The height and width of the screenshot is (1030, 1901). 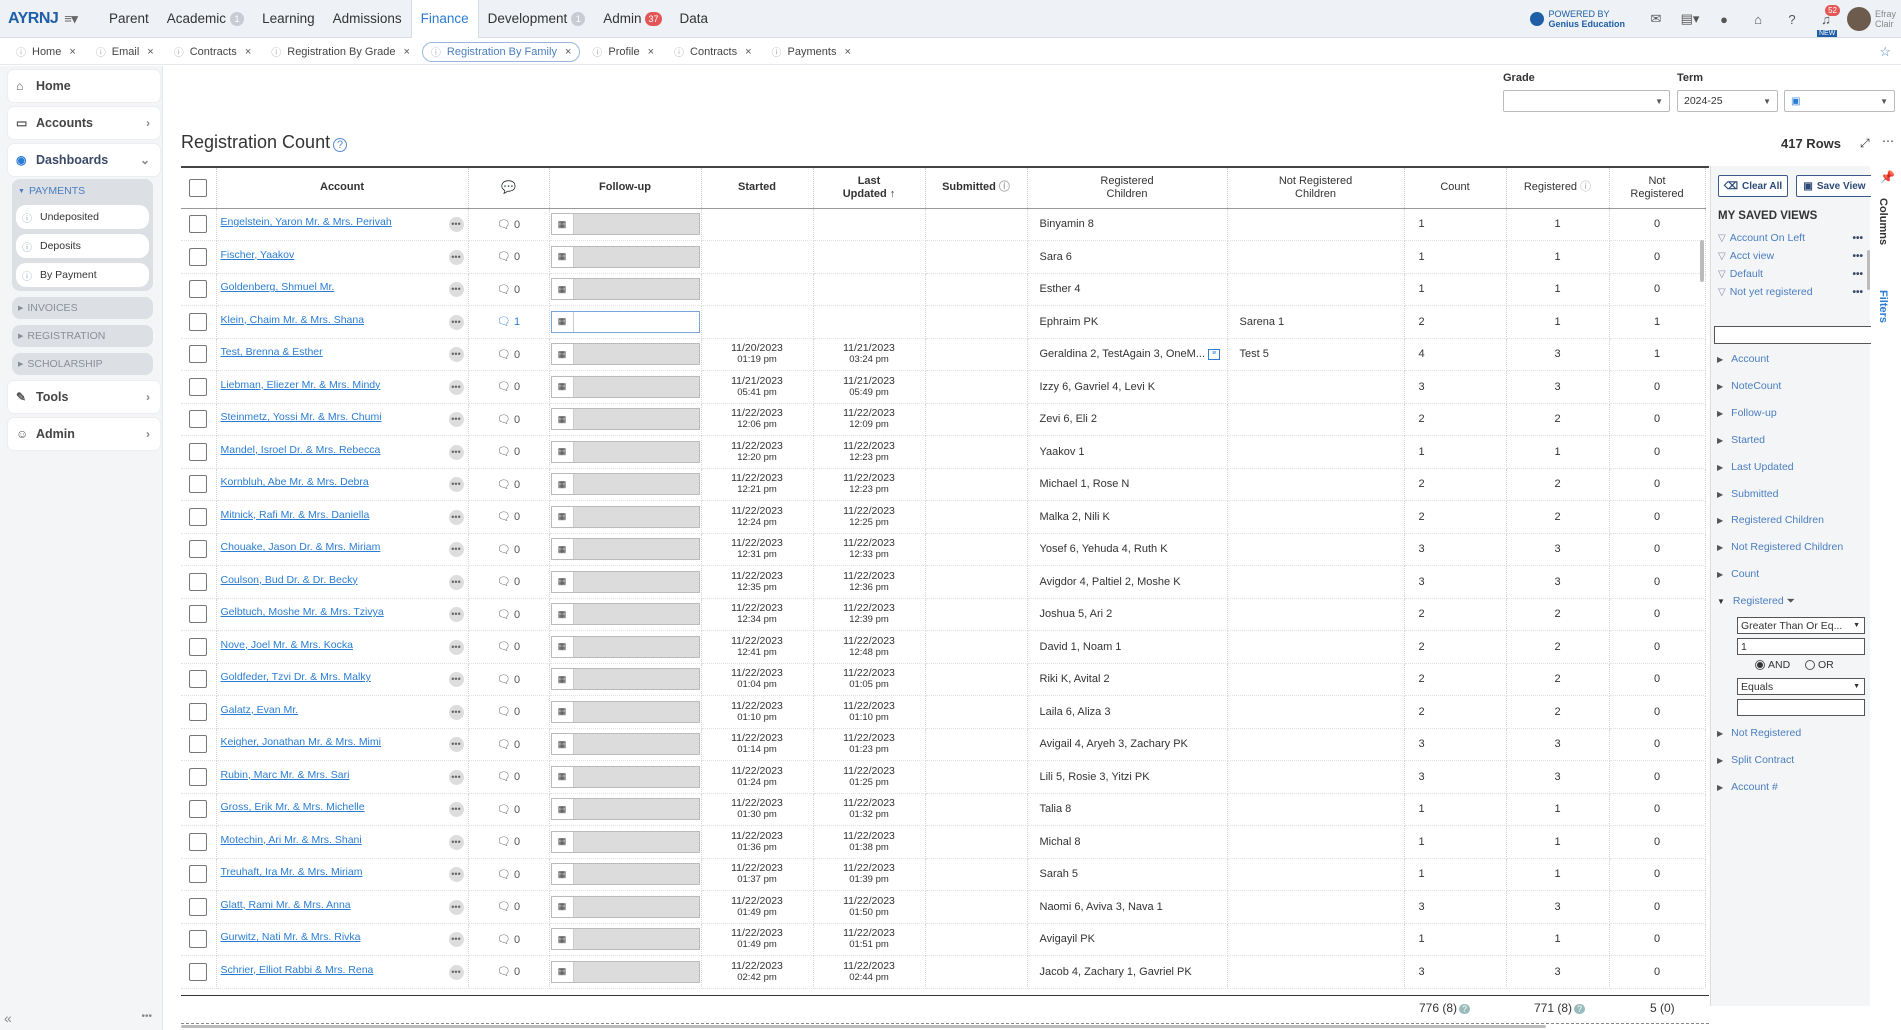 What do you see at coordinates (129, 19) in the screenshot?
I see `nav-item-parent: Parent` at bounding box center [129, 19].